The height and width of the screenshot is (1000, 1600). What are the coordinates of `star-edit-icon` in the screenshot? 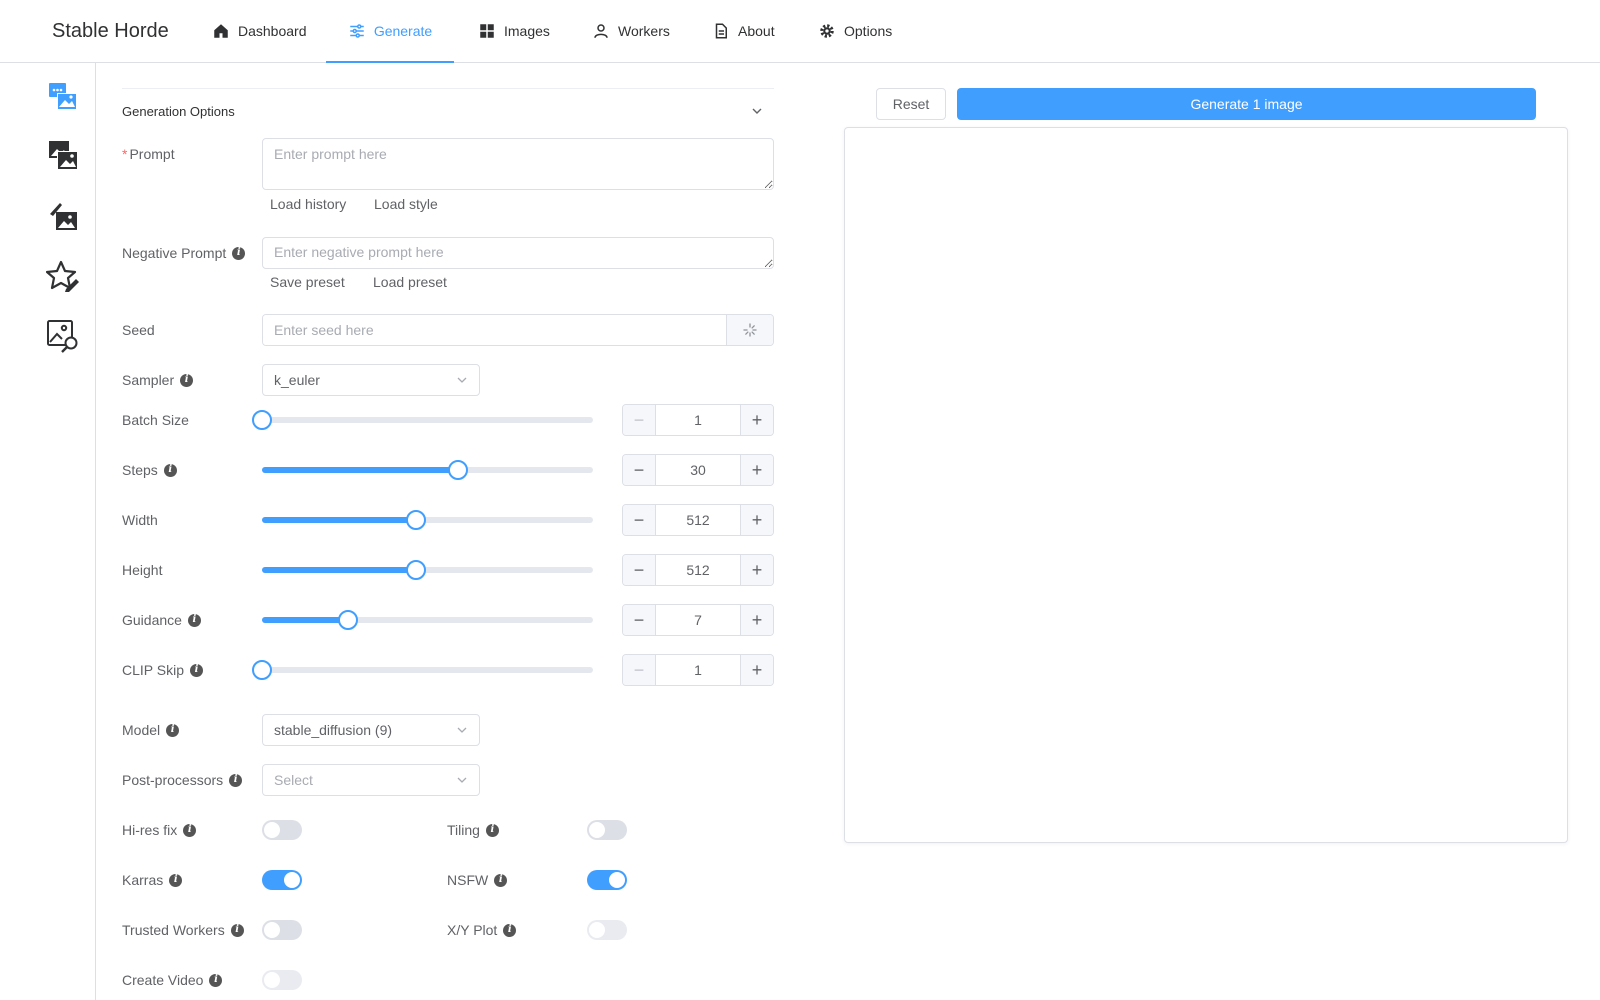 It's located at (63, 276).